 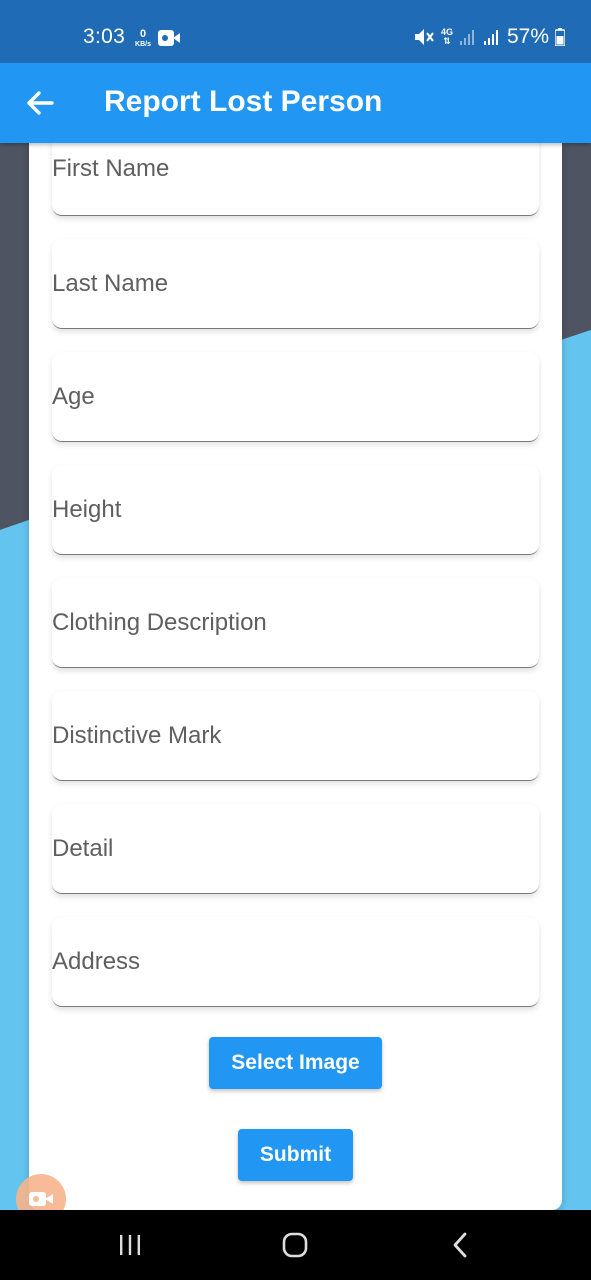 I want to click on network-speed-unit: KB/s, so click(x=143, y=44).